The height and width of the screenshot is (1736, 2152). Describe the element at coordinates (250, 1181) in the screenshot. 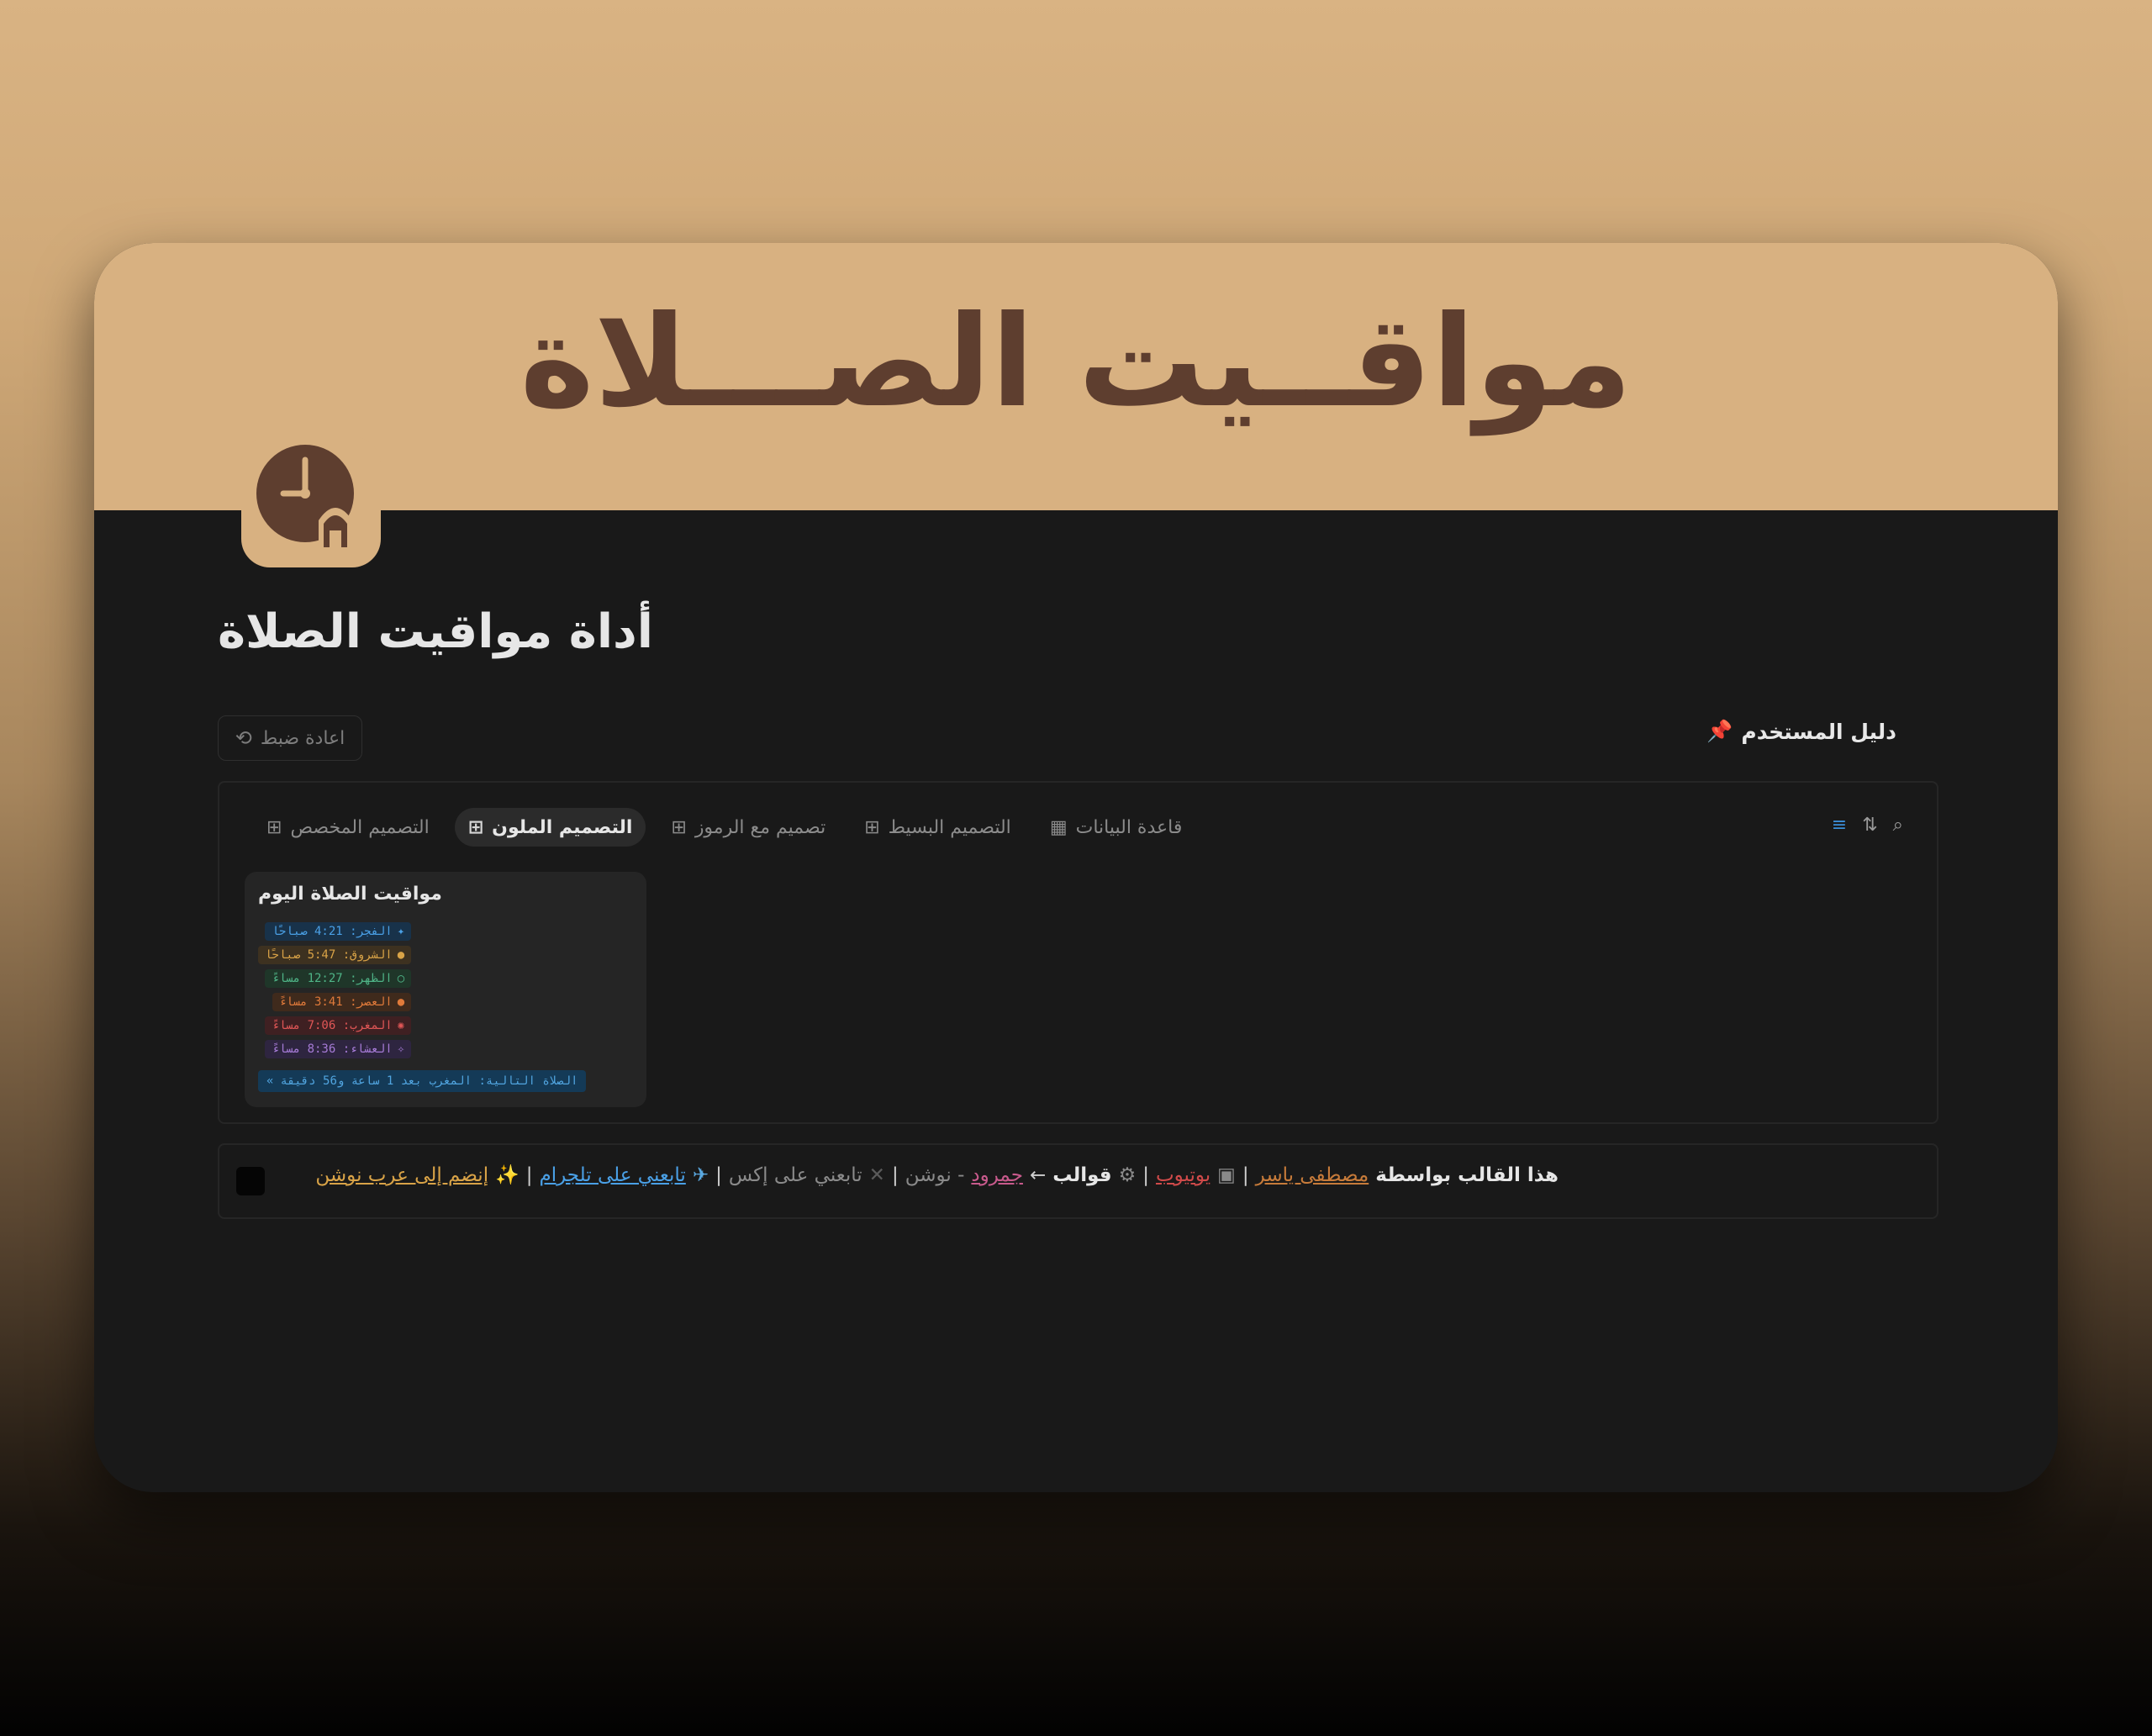

I see `avatar` at that location.